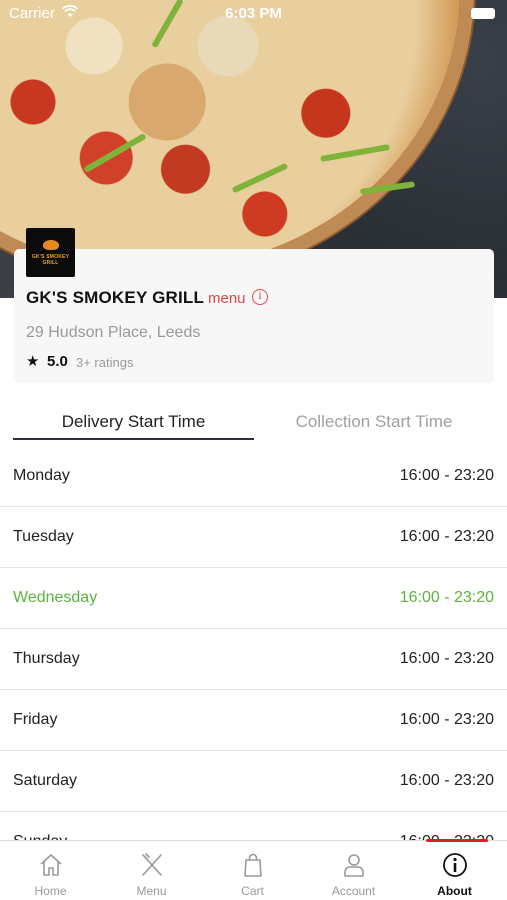 The image size is (507, 900). What do you see at coordinates (113, 332) in the screenshot?
I see `store-address: 29 Hudson Place, Leeds` at bounding box center [113, 332].